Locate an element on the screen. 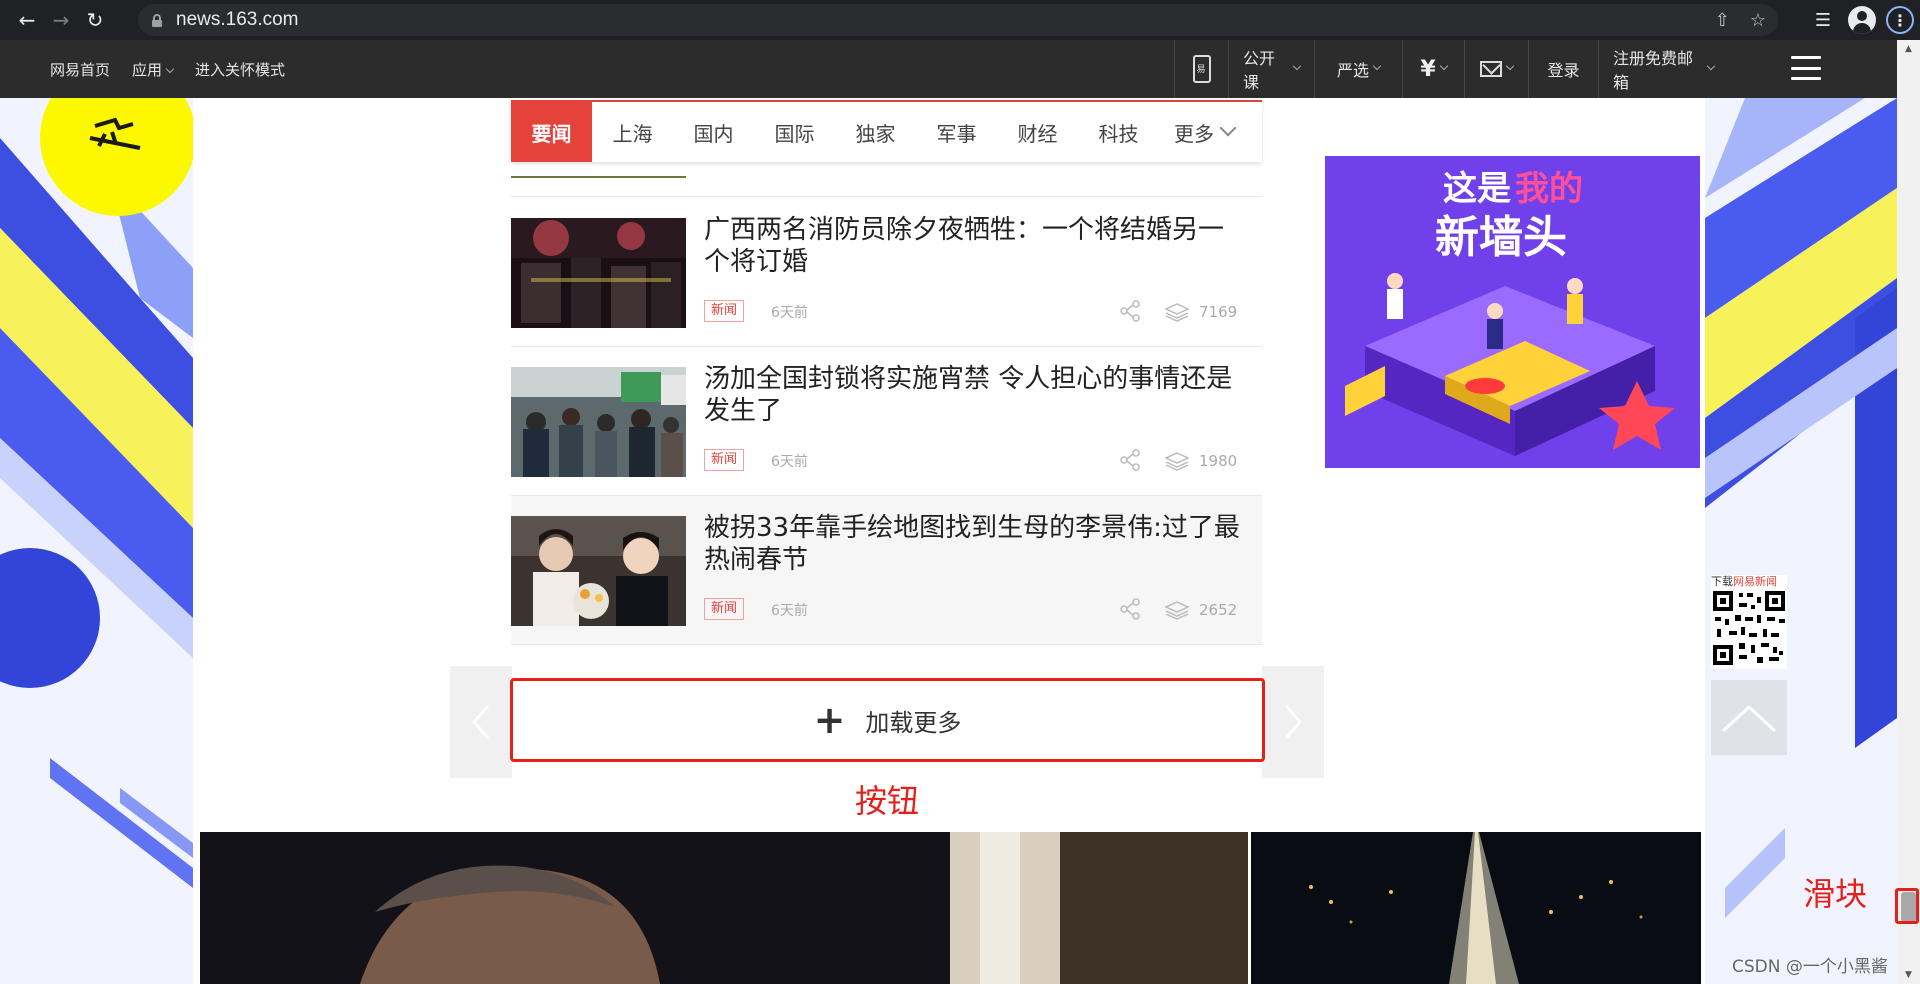  tab-military: 军事 is located at coordinates (956, 132).